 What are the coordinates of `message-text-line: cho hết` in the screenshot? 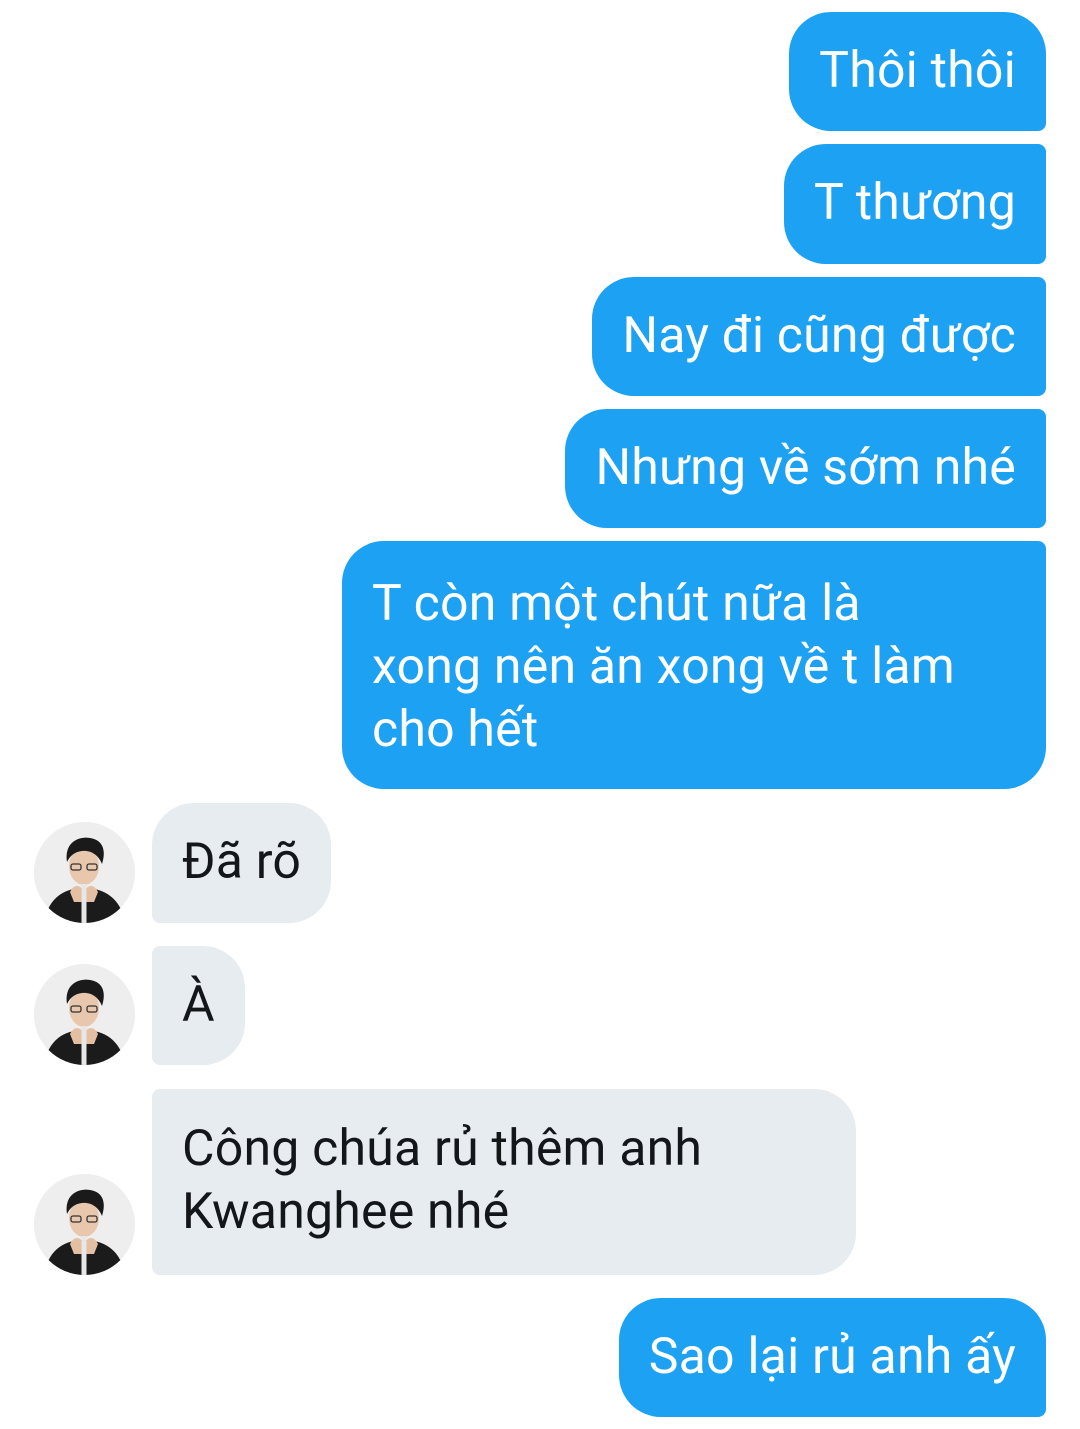 It's located at (455, 730).